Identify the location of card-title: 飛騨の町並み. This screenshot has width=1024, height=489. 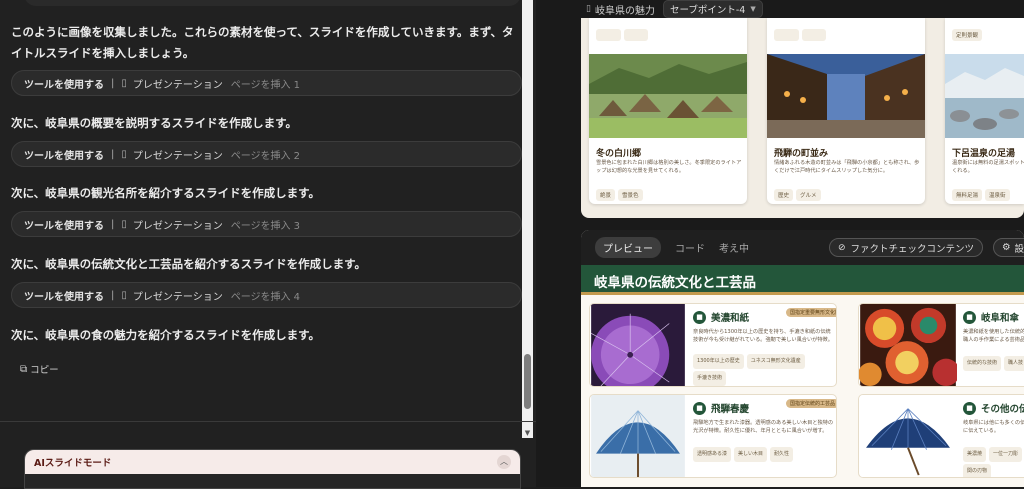
(801, 154).